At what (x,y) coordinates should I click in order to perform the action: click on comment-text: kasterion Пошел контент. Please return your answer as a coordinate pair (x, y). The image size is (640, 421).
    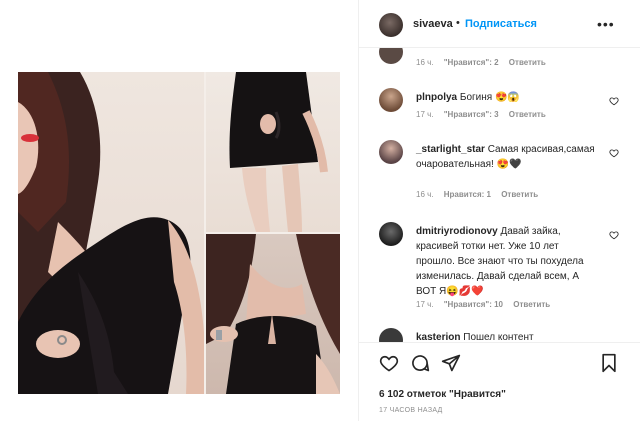
    Looking at the image, I should click on (508, 336).